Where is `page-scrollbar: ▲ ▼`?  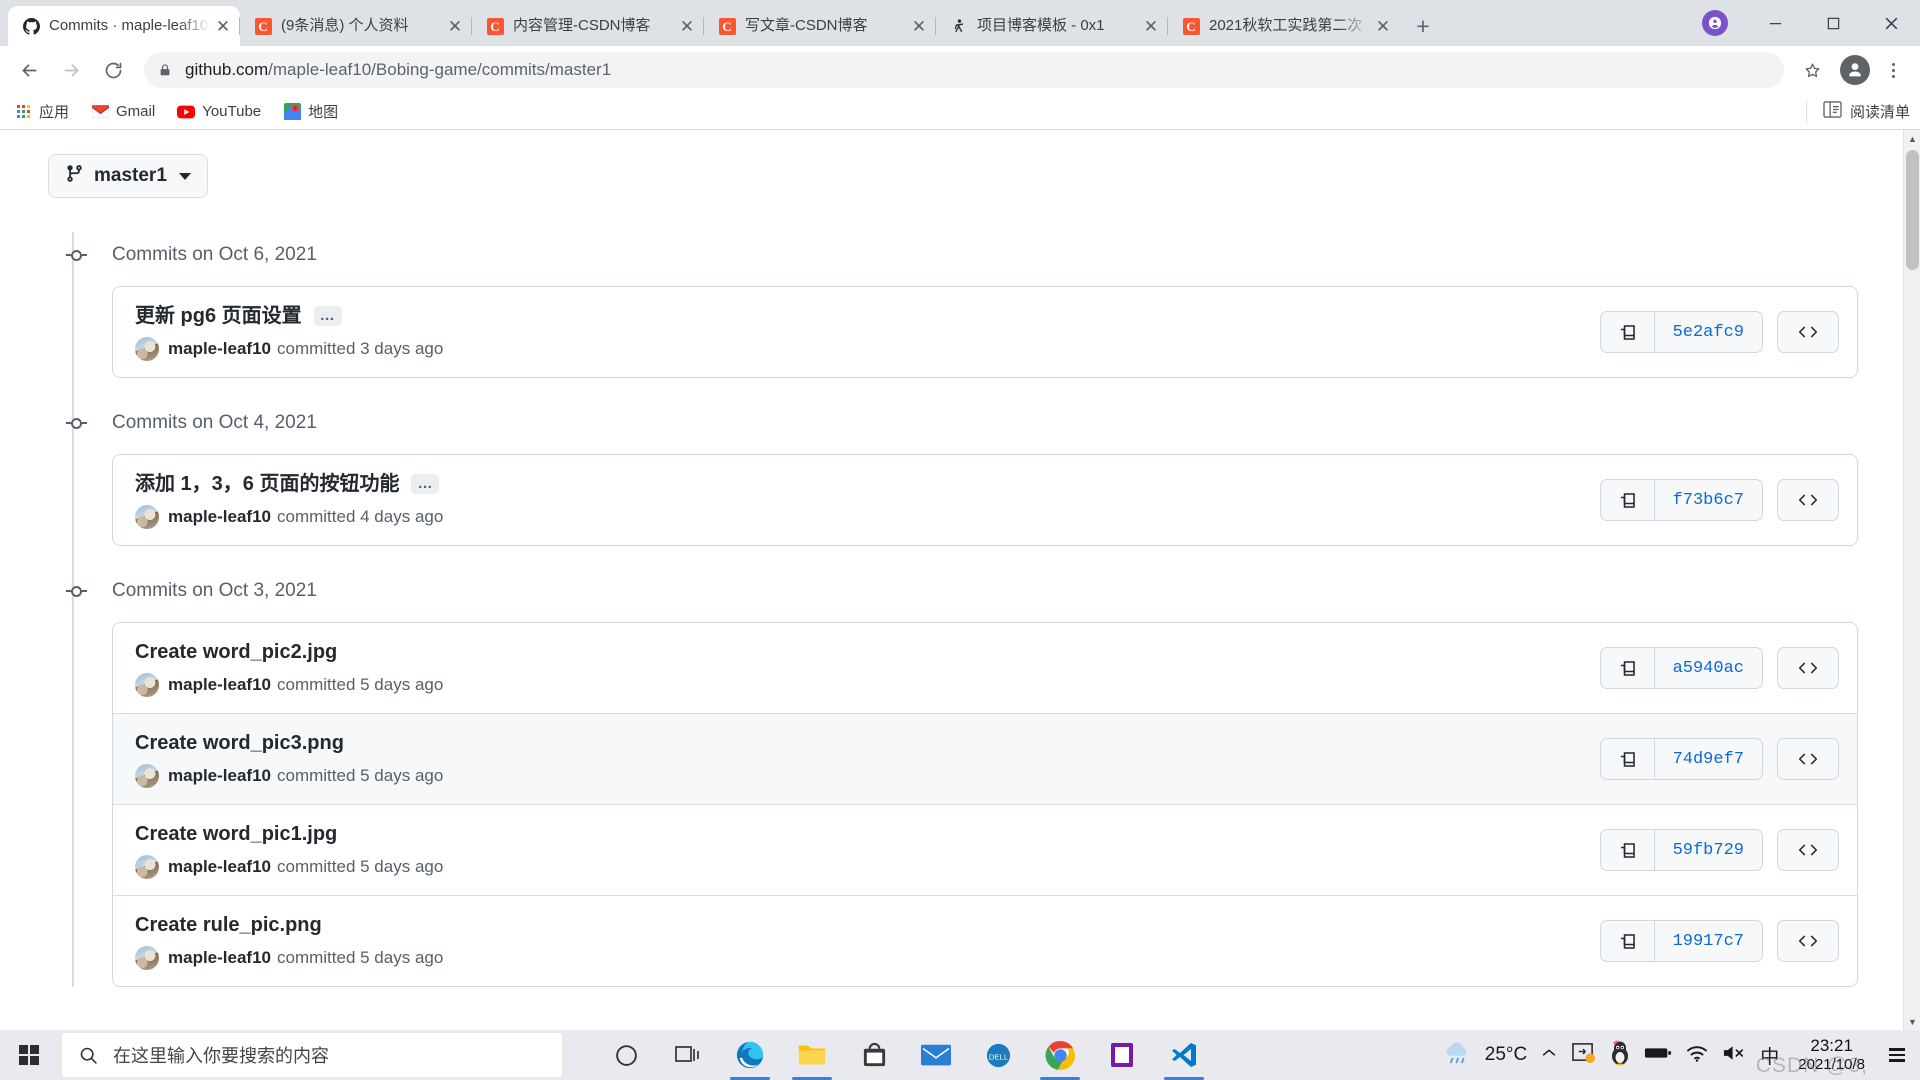
page-scrollbar: ▲ ▼ is located at coordinates (1911, 580).